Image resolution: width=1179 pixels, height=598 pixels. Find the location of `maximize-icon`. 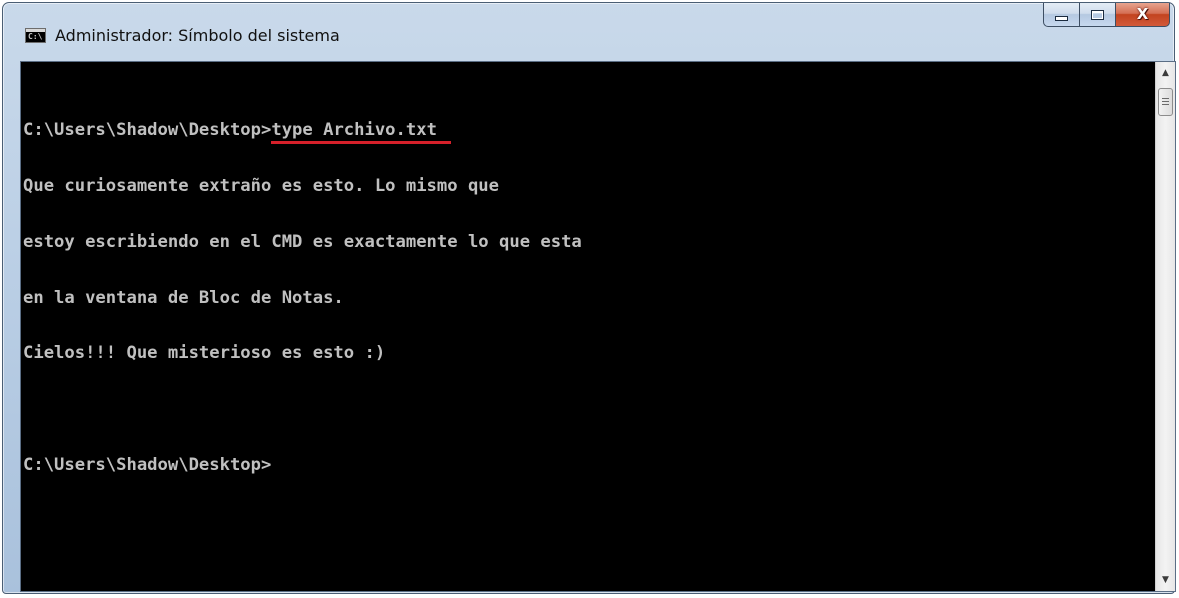

maximize-icon is located at coordinates (1097, 14).